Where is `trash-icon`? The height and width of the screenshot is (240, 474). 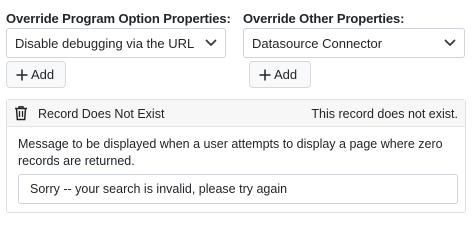
trash-icon is located at coordinates (21, 113).